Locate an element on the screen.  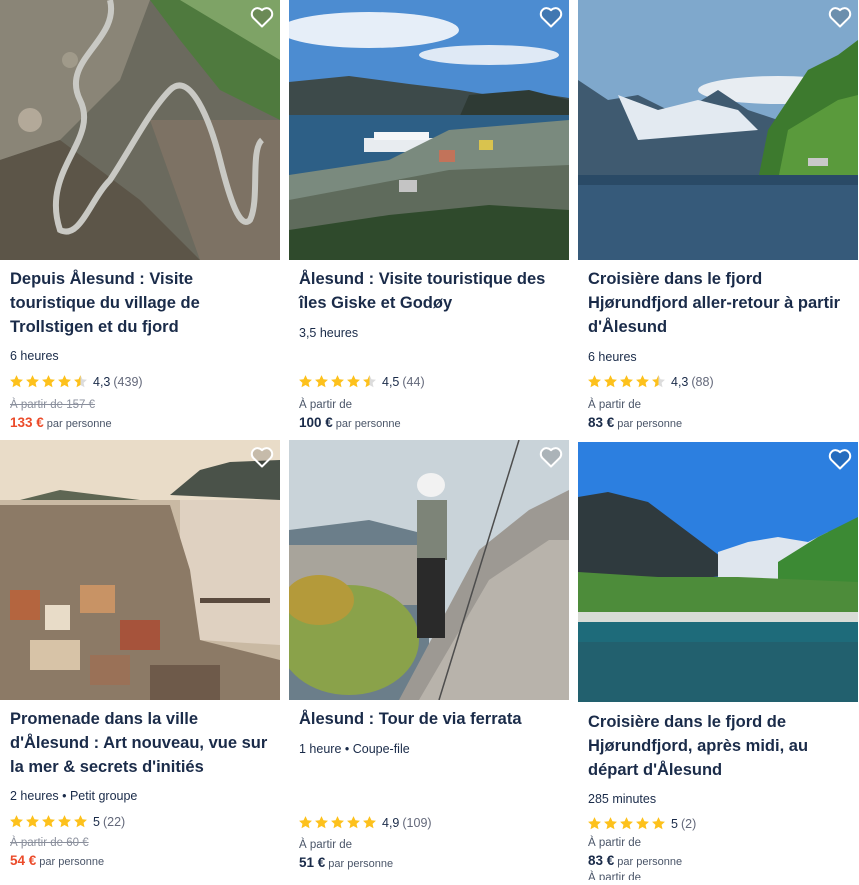
rating-row: 4,3 (439) is located at coordinates (76, 381).